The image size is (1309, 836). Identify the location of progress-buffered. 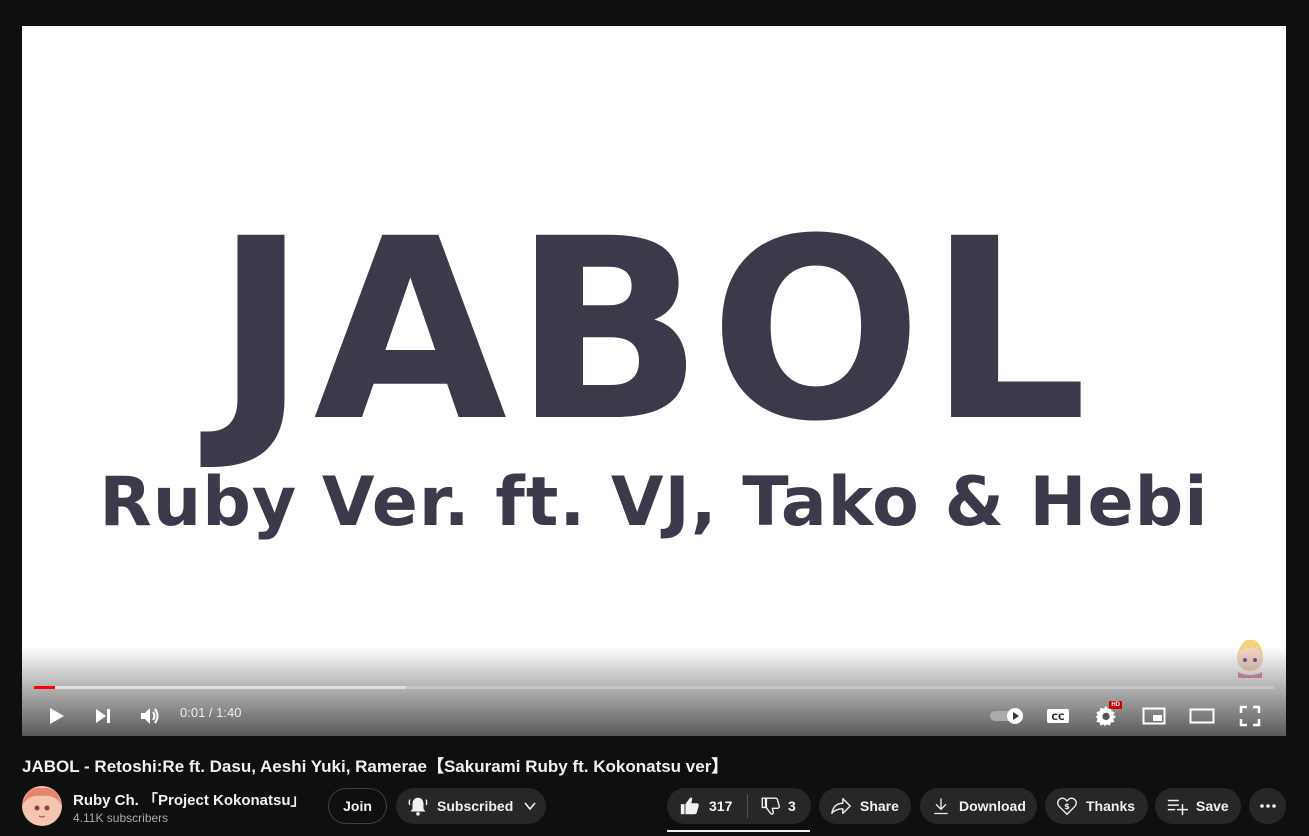
(220, 687).